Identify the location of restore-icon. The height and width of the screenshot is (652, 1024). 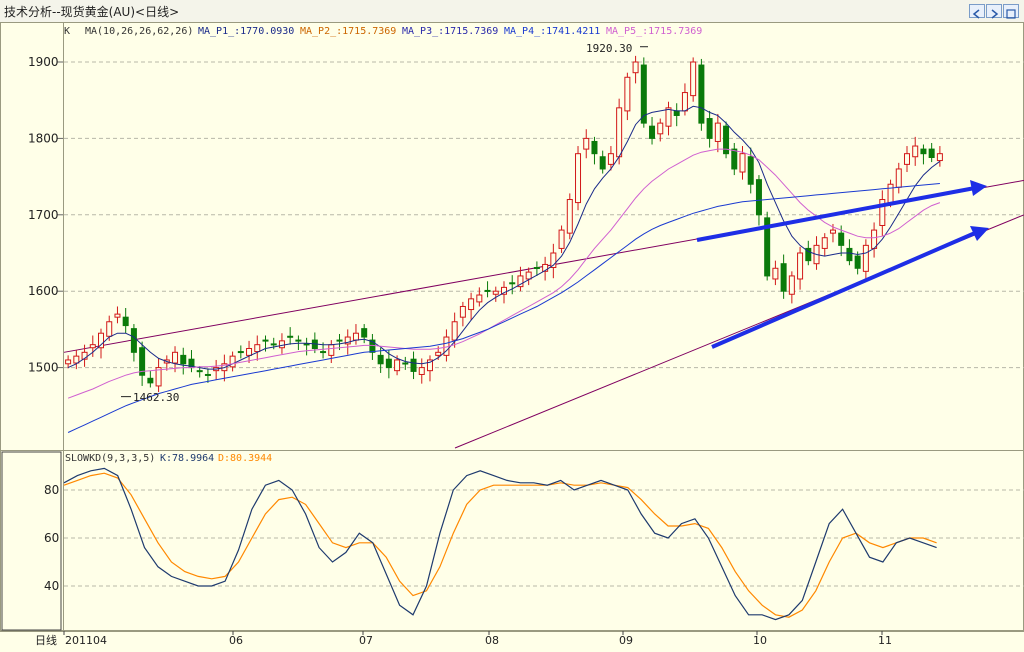
(1011, 11).